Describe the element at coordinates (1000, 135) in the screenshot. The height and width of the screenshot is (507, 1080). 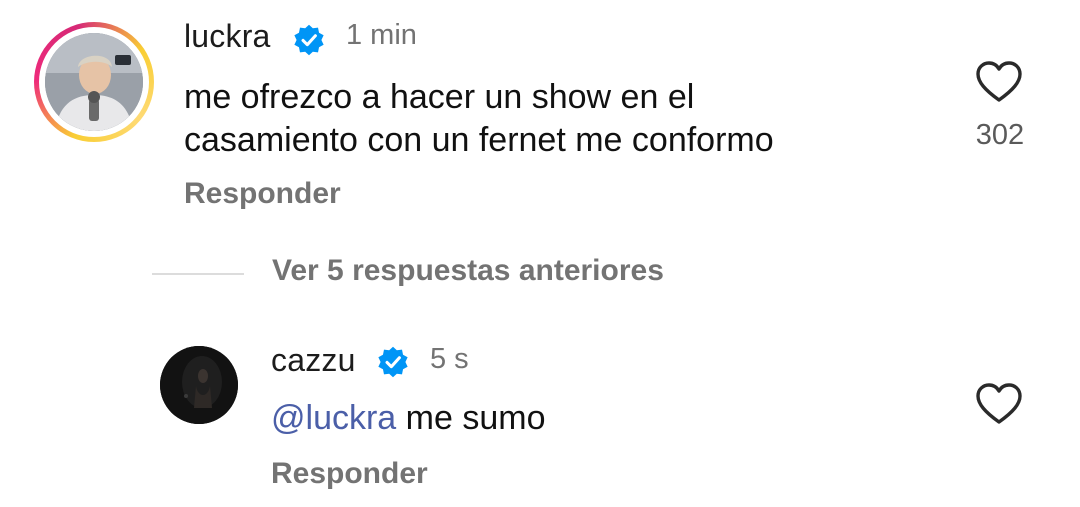
I see `like-count: 302` at that location.